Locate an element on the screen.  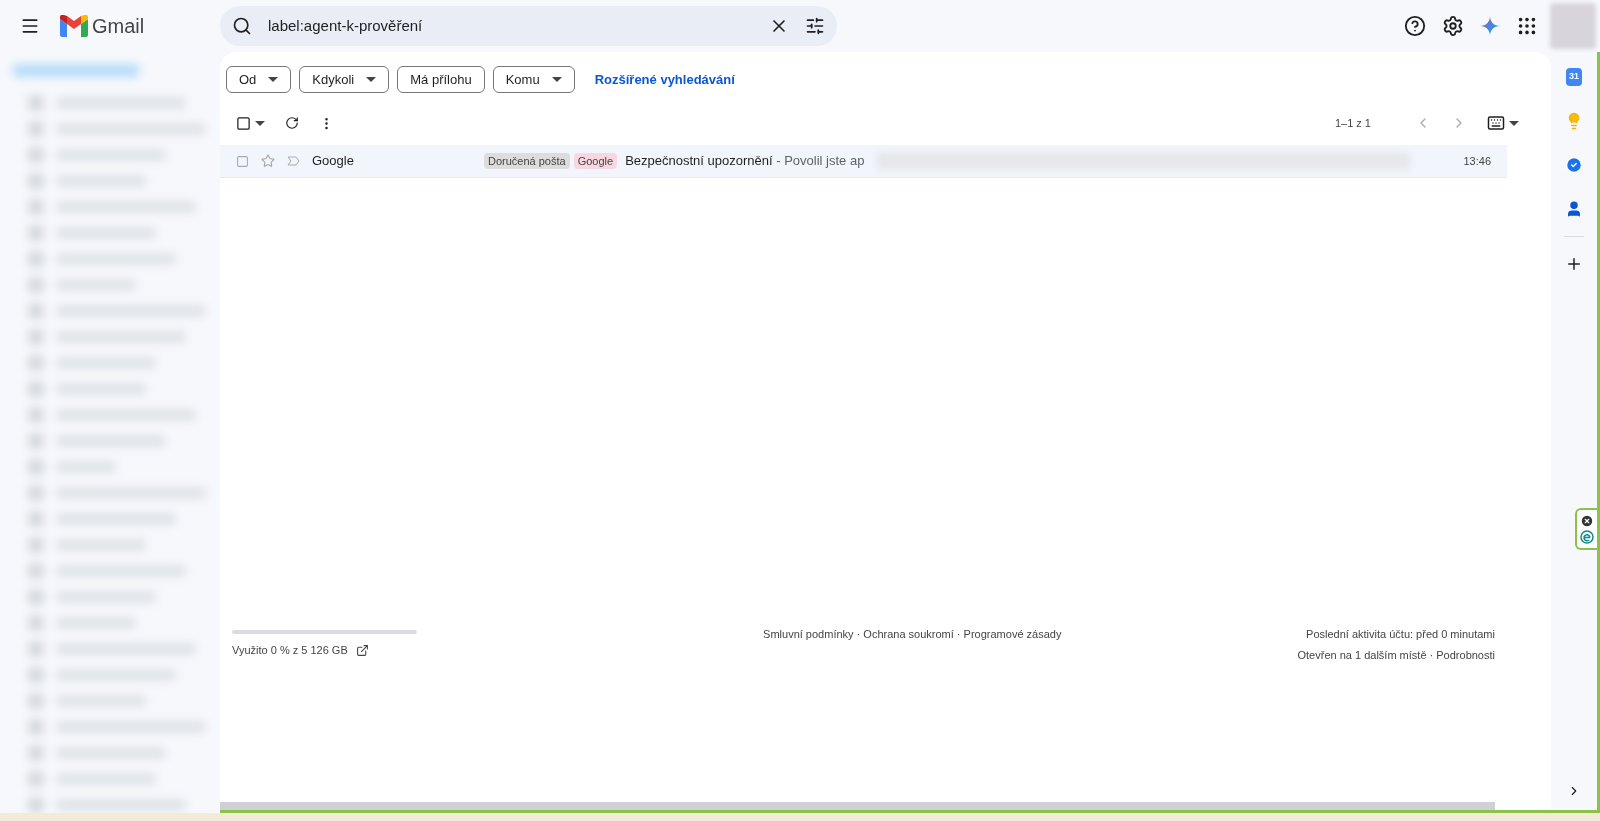
logo-text: Gmail is located at coordinates (118, 26).